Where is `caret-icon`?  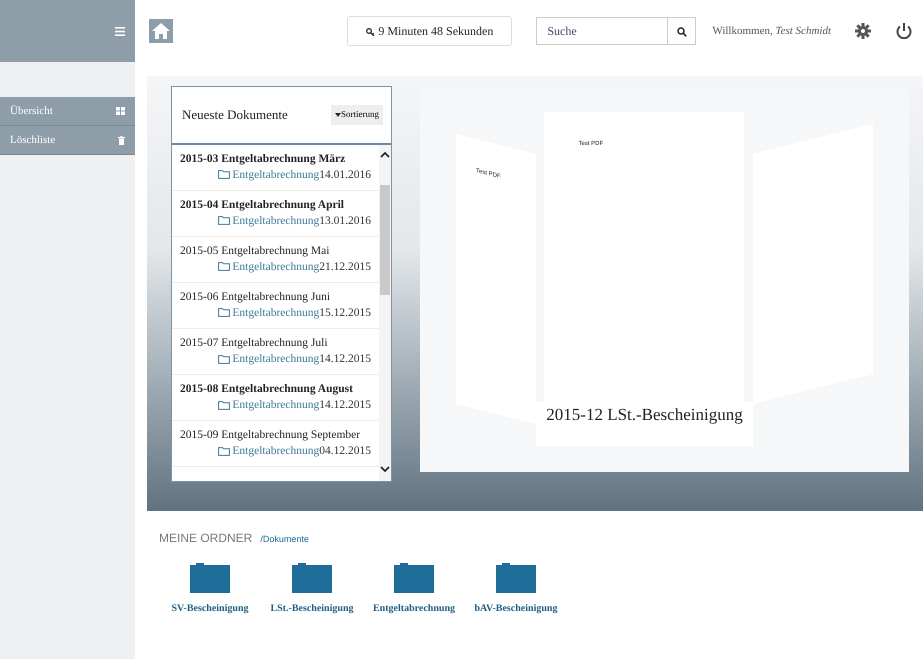
caret-icon is located at coordinates (338, 115).